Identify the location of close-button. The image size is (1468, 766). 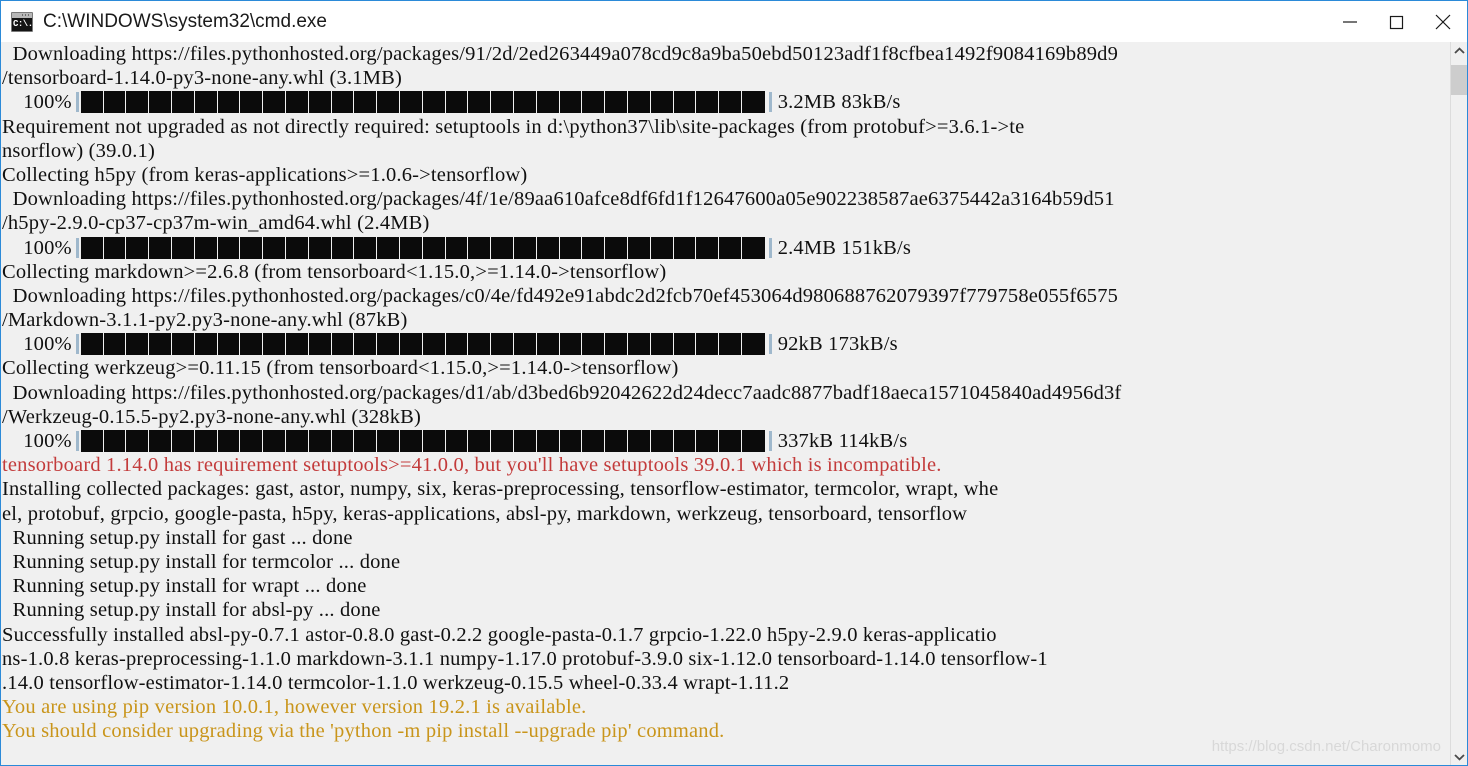
(1443, 21).